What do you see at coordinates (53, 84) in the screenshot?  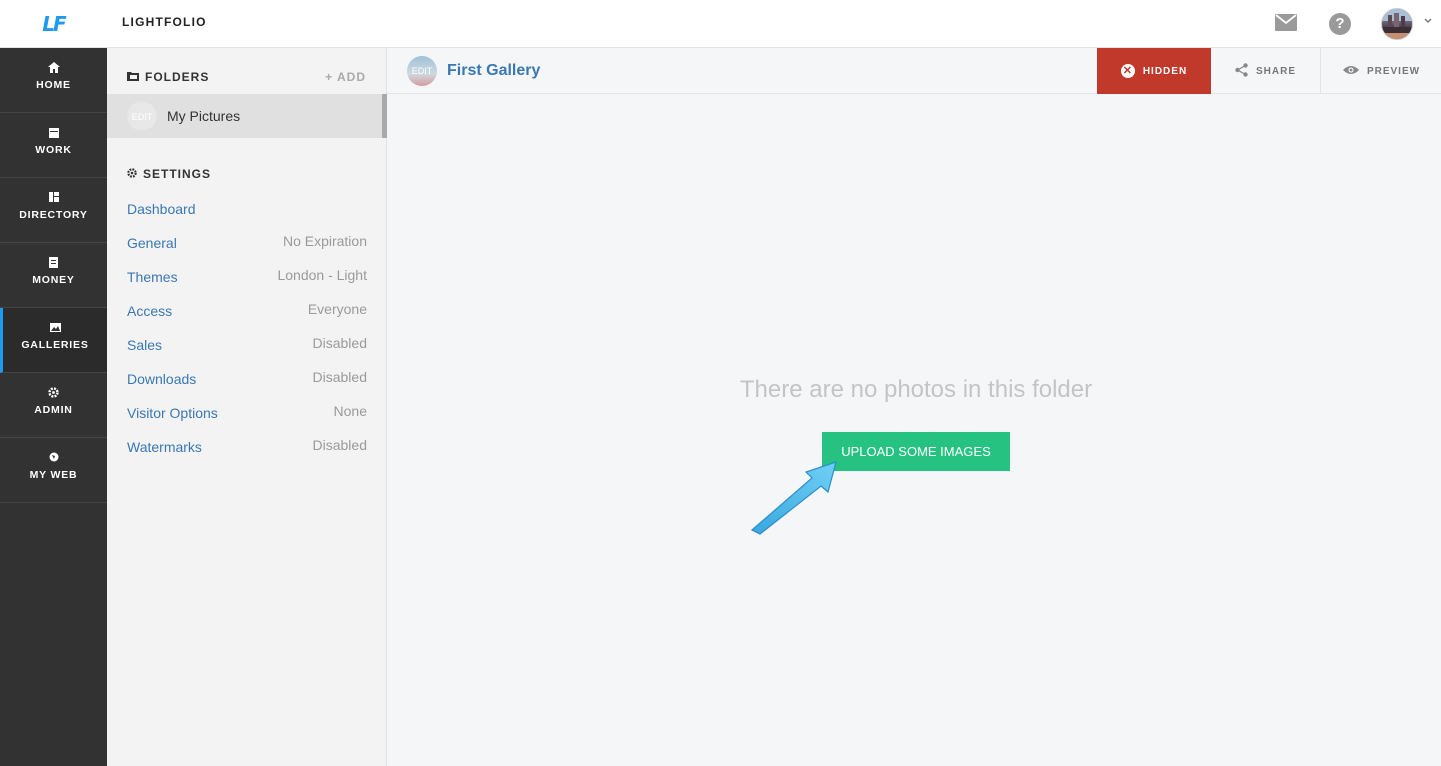 I see `nav-label: HOME` at bounding box center [53, 84].